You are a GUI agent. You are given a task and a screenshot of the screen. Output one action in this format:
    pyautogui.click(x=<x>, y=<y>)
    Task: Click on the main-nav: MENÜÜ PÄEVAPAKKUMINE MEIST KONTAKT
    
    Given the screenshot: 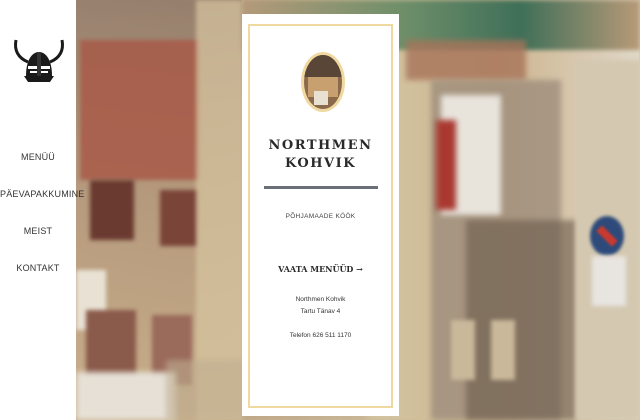 What is the action you would take?
    pyautogui.click(x=42, y=224)
    